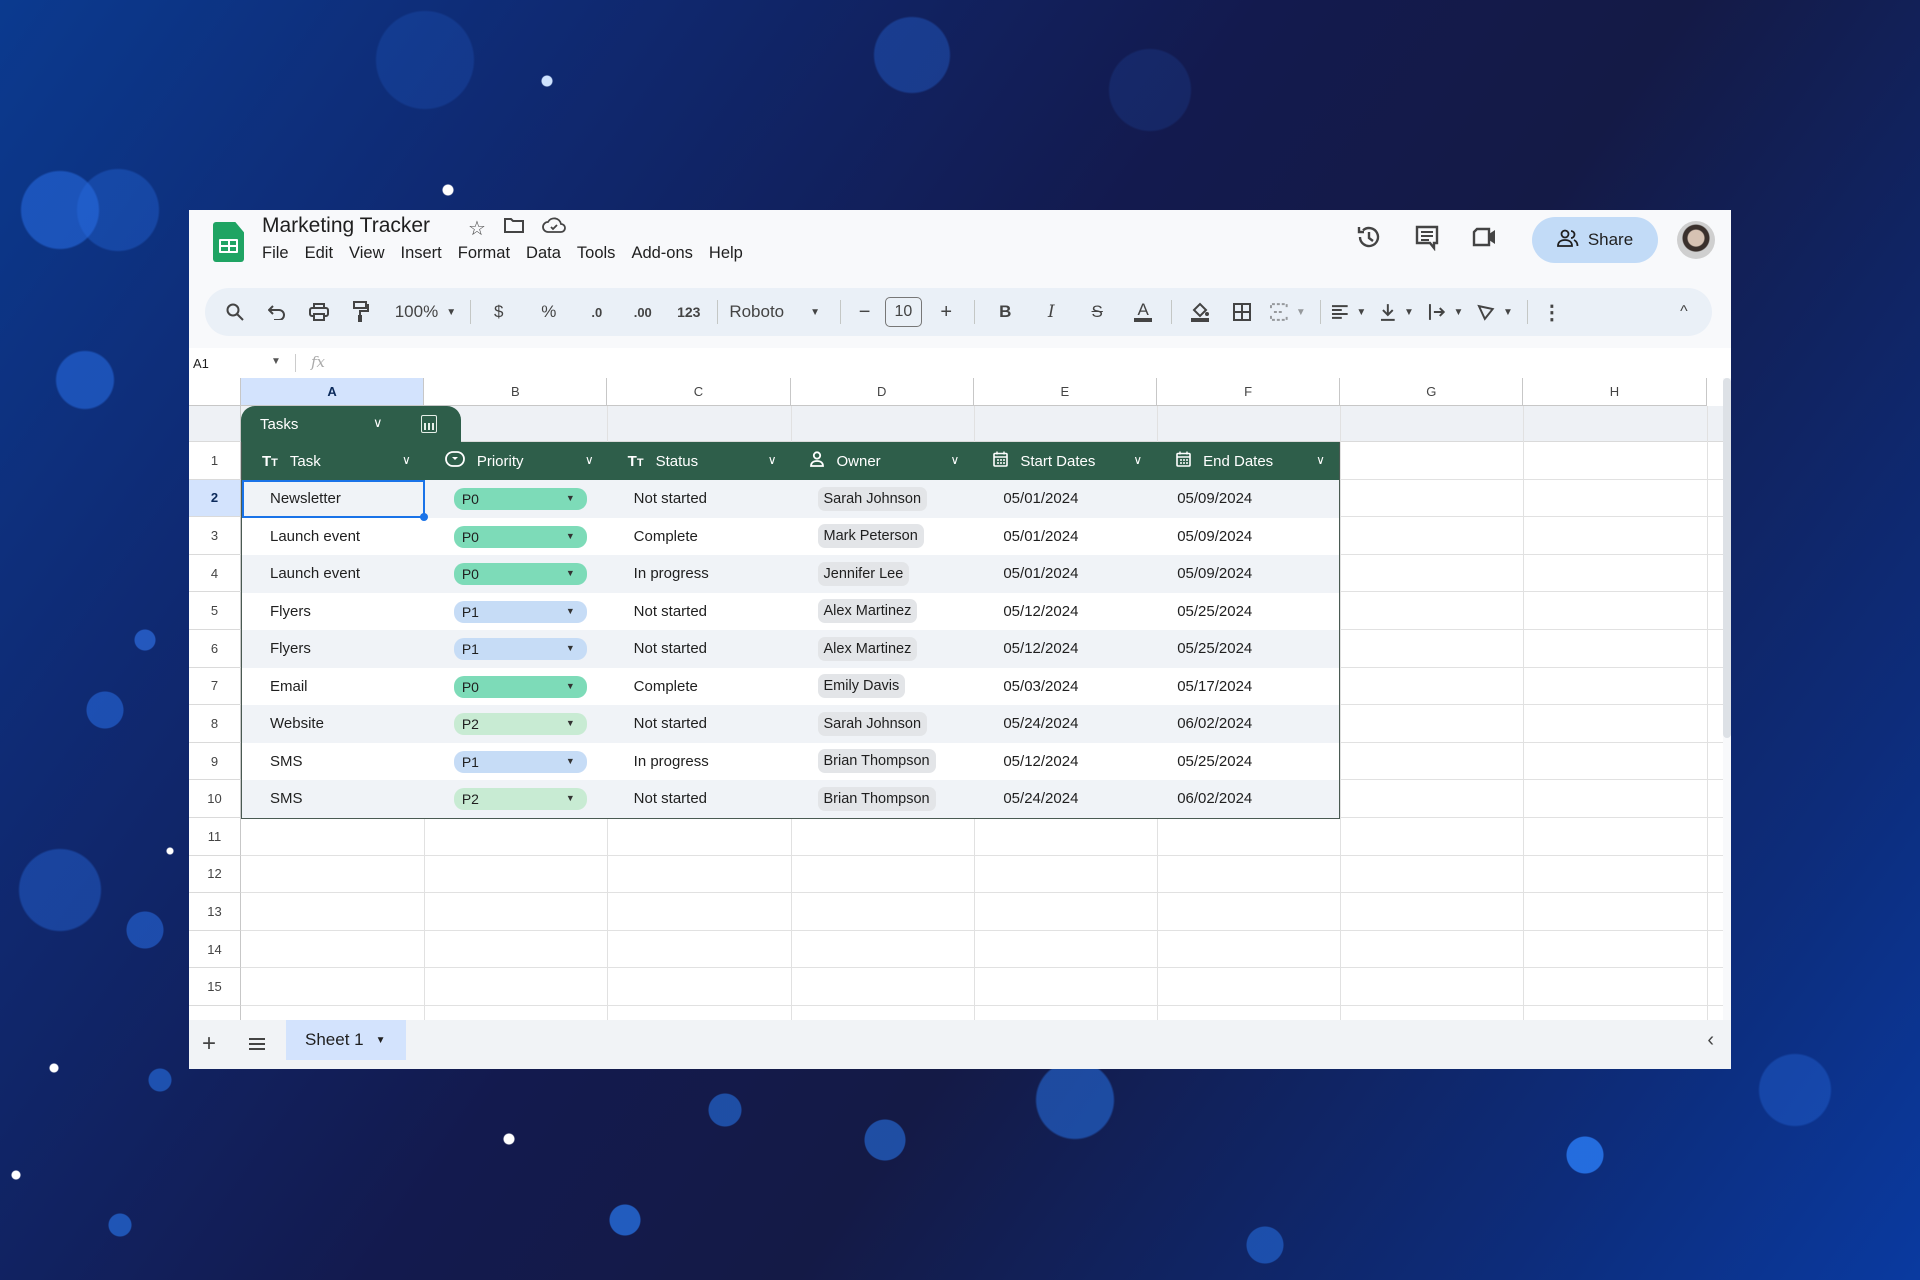 The image size is (1920, 1280). Describe the element at coordinates (215, 837) in the screenshot. I see `row-header-11: 11` at that location.